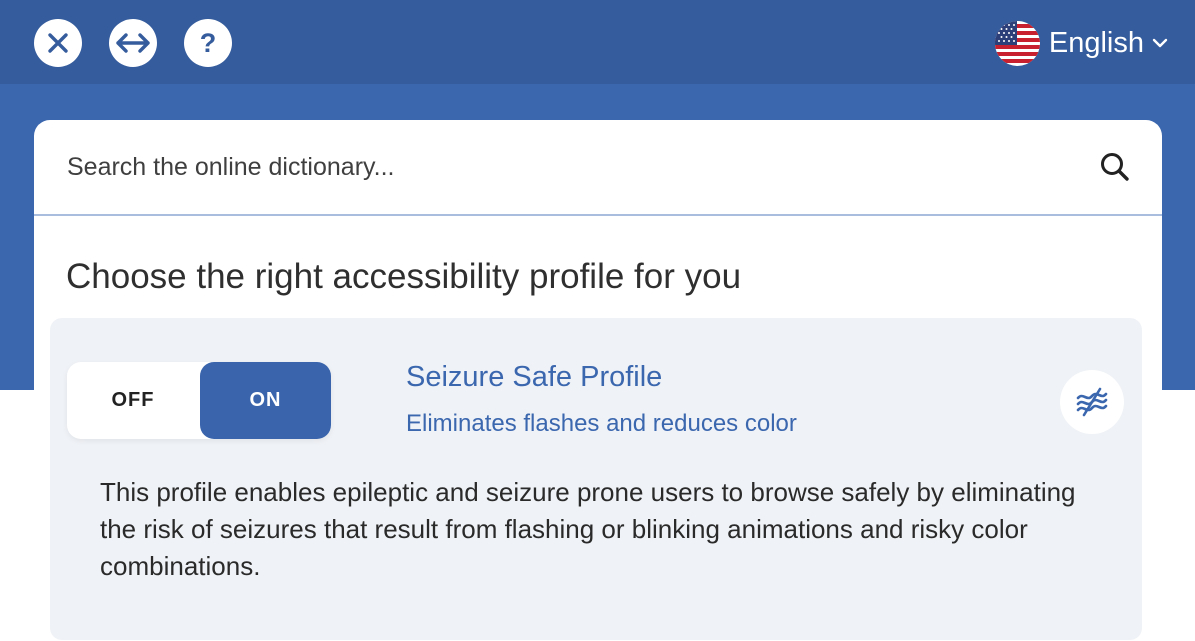 Image resolution: width=1195 pixels, height=641 pixels. I want to click on close-button, so click(58, 43).